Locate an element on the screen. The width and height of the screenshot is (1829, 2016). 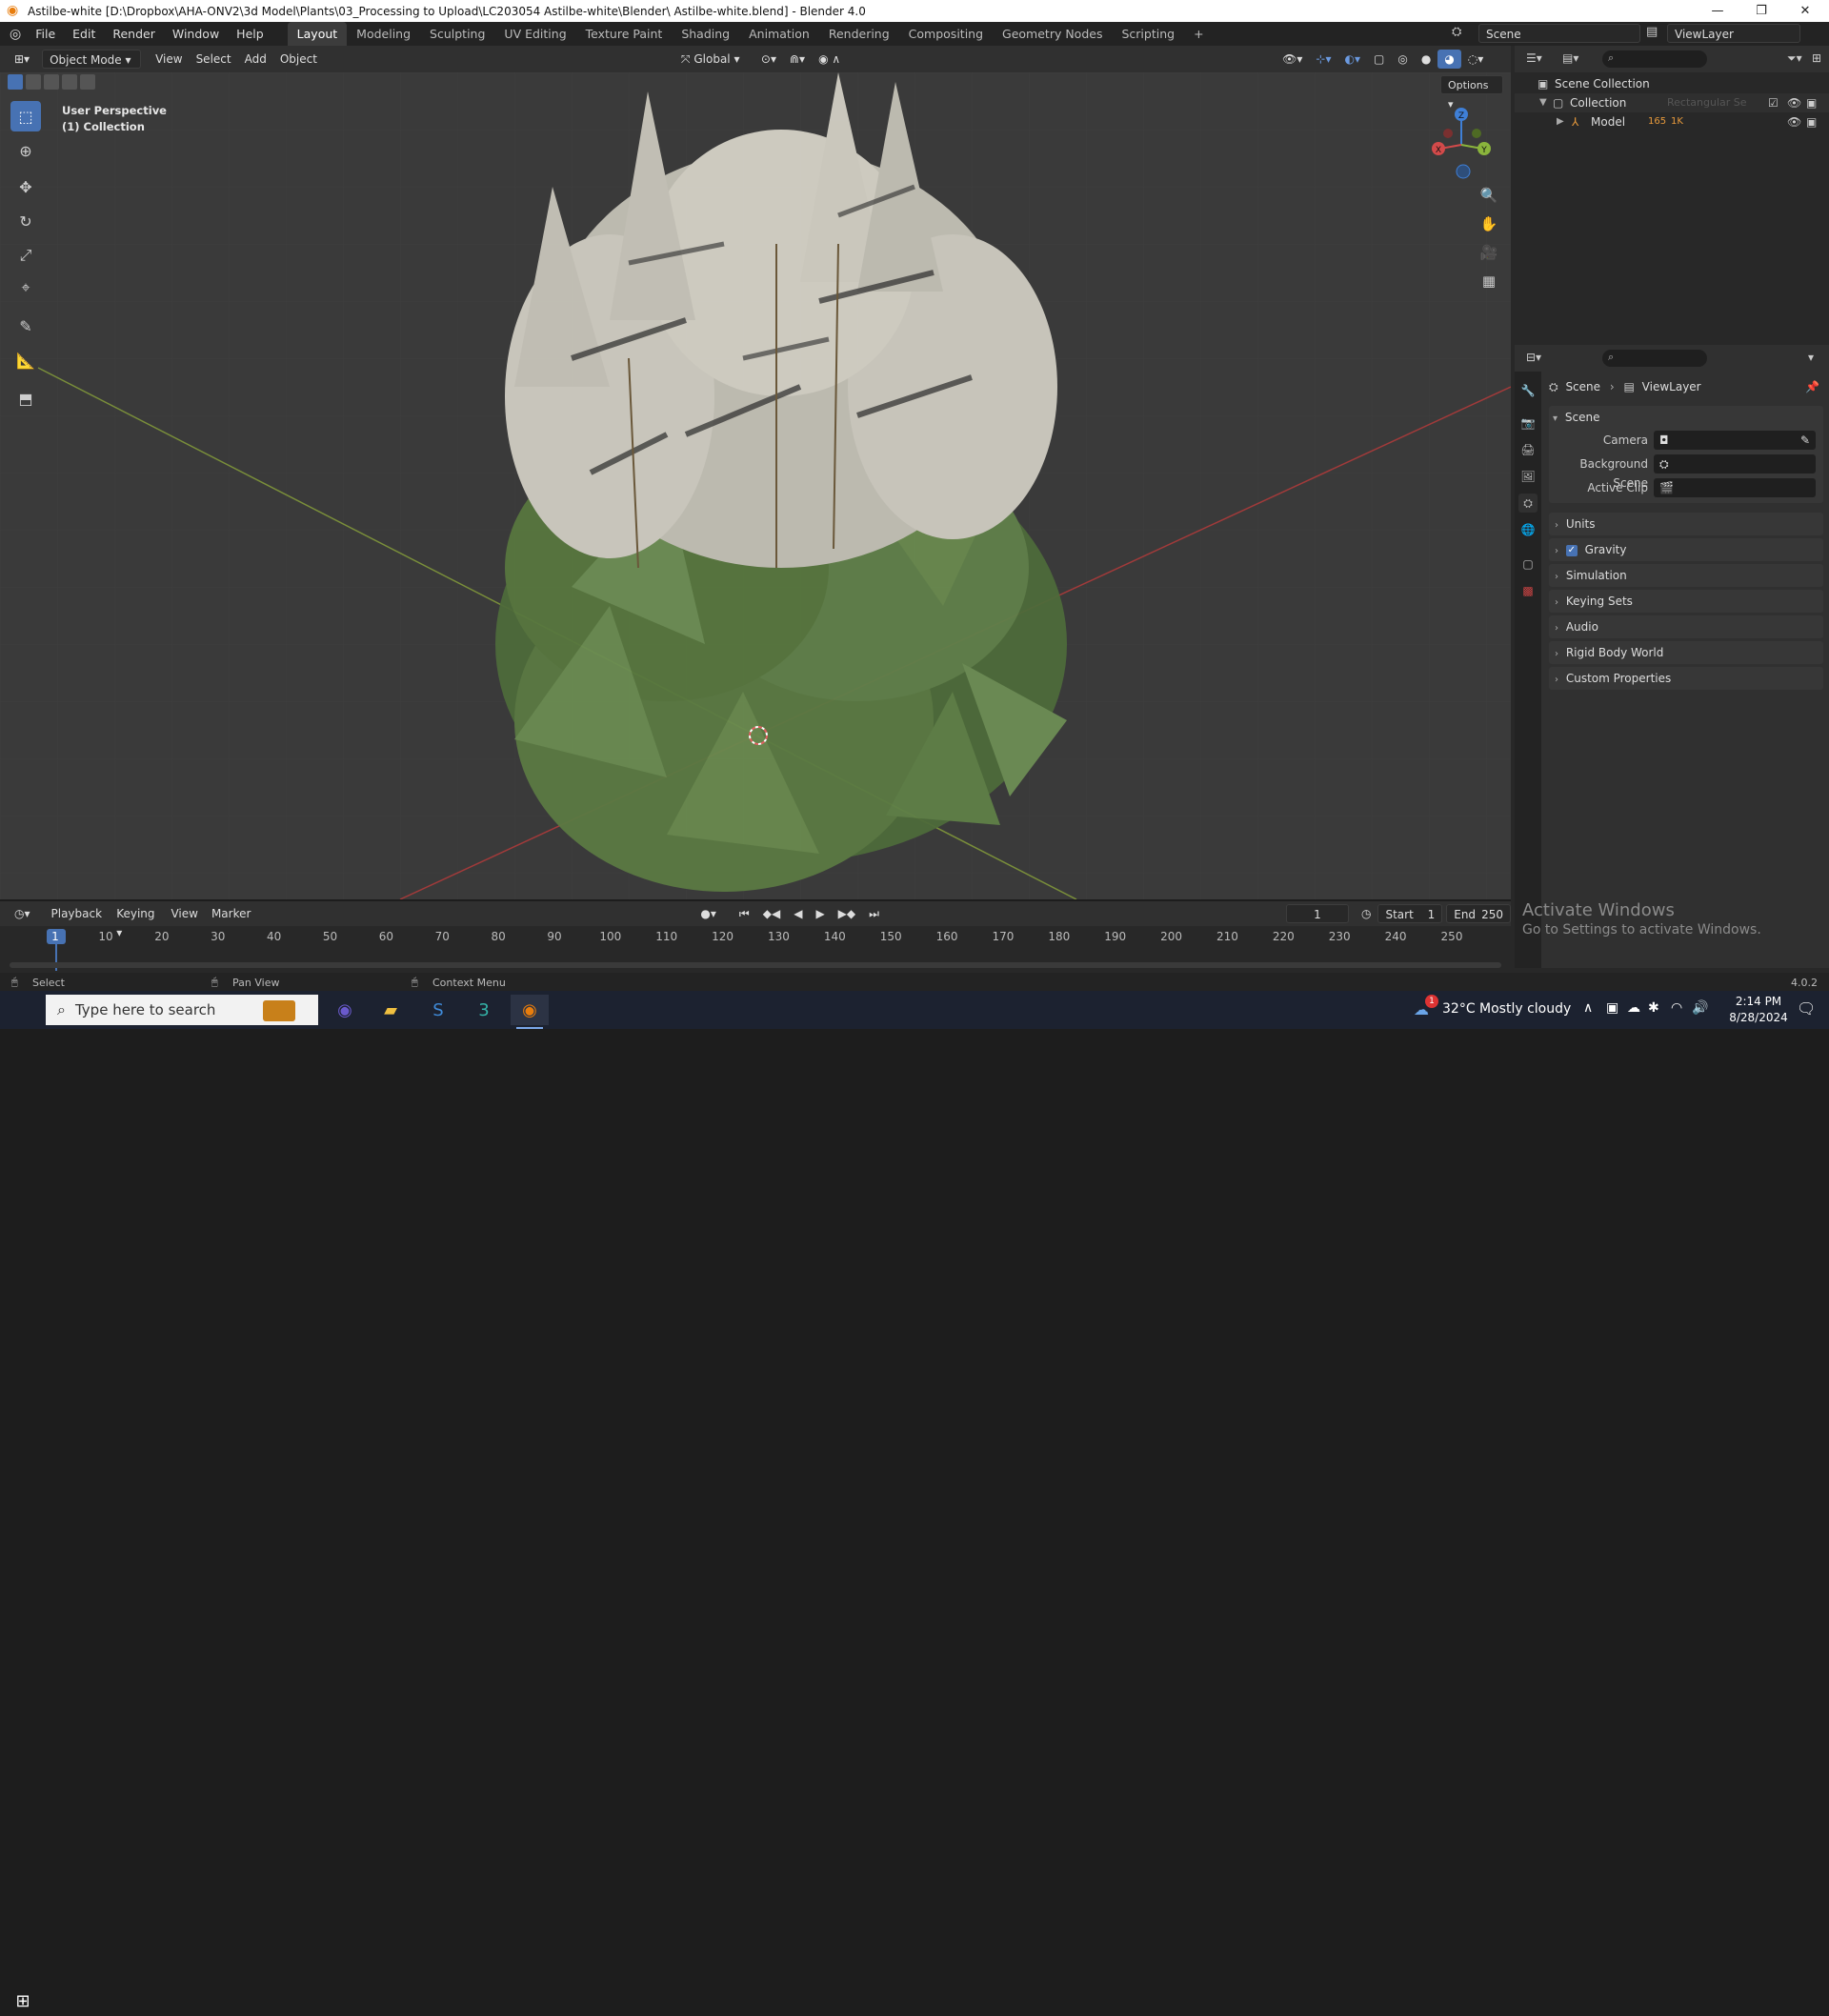
menu-help: Help is located at coordinates (250, 34).